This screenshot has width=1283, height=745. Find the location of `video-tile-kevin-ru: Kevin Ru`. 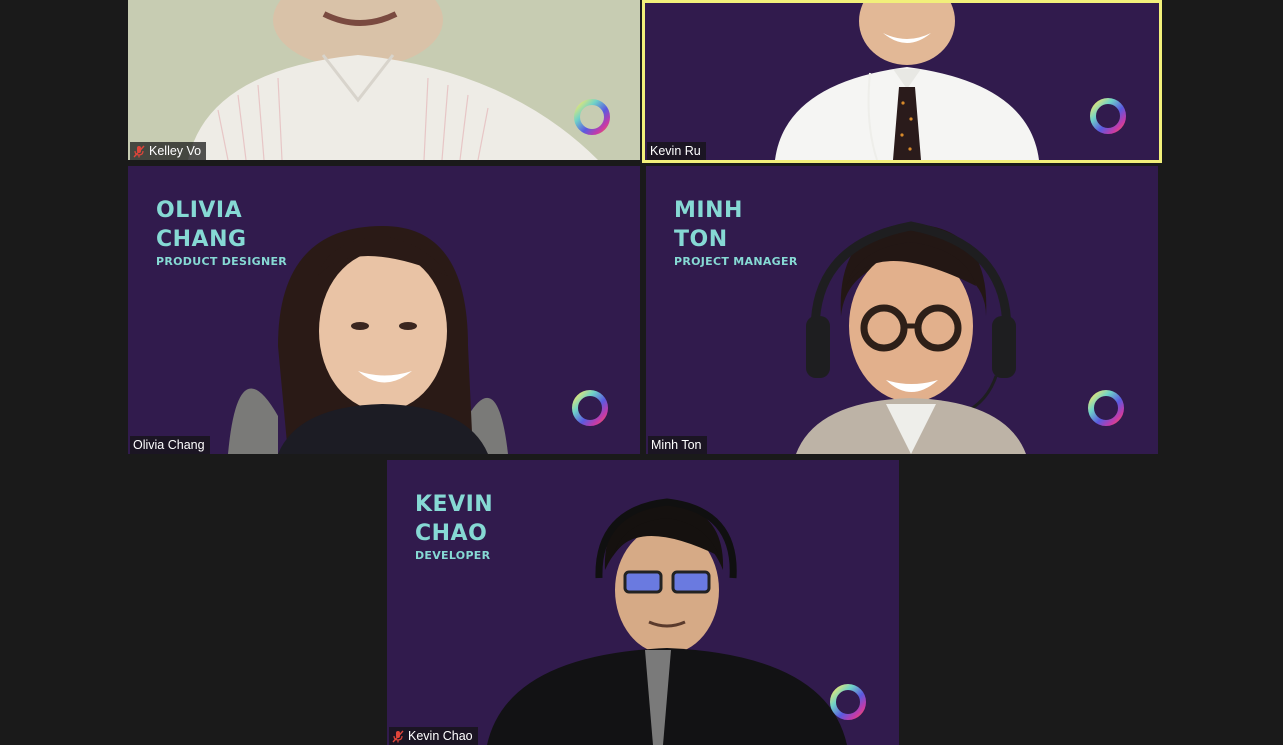

video-tile-kevin-ru: Kevin Ru is located at coordinates (902, 81).